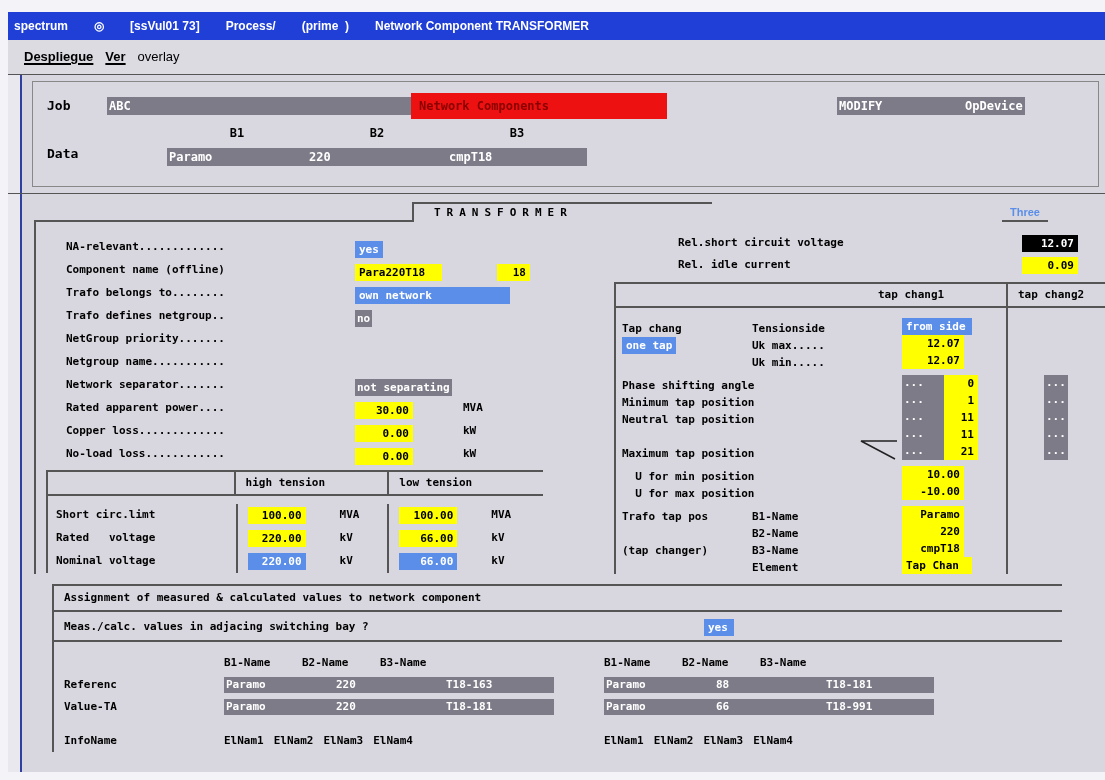 The width and height of the screenshot is (1105, 780). Describe the element at coordinates (769, 707) in the screenshot. I see `value-text: 66` at that location.